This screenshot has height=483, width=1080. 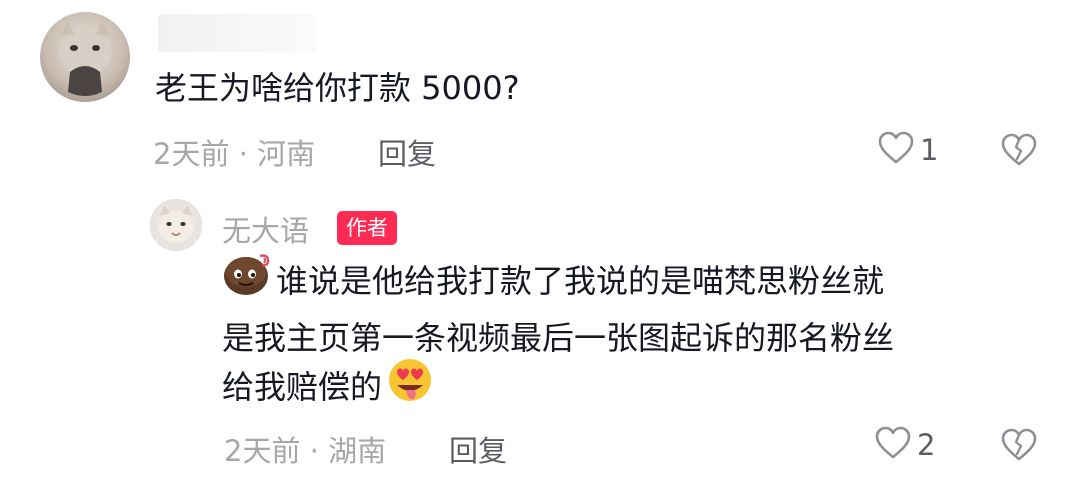 I want to click on reply-text-line-2: 是我主页第一条视频最后一张图起诉的那名粉丝, so click(x=558, y=338).